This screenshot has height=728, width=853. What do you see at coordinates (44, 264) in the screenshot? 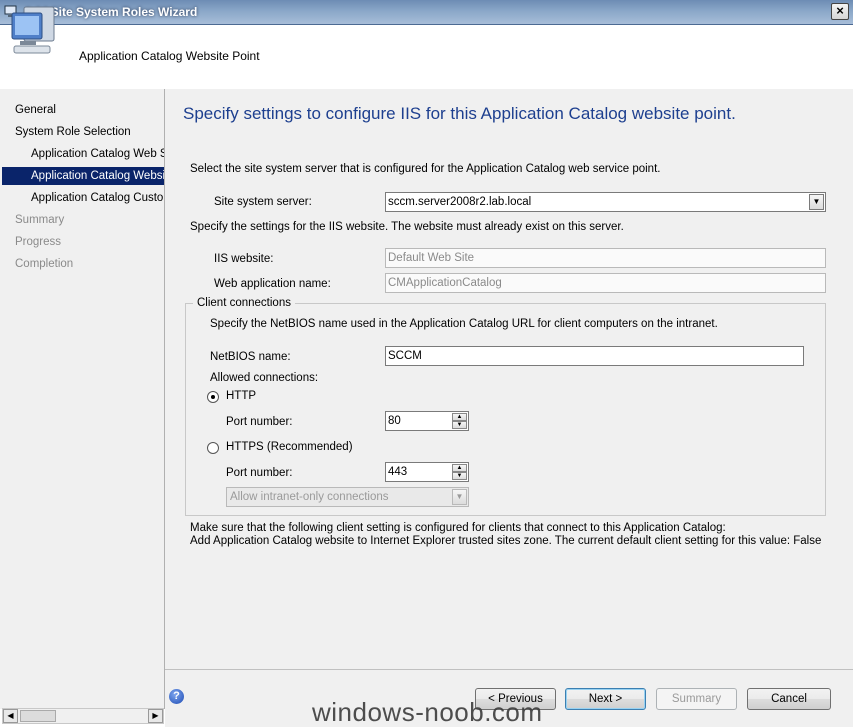
I see `nav-step-completion: Completion` at bounding box center [44, 264].